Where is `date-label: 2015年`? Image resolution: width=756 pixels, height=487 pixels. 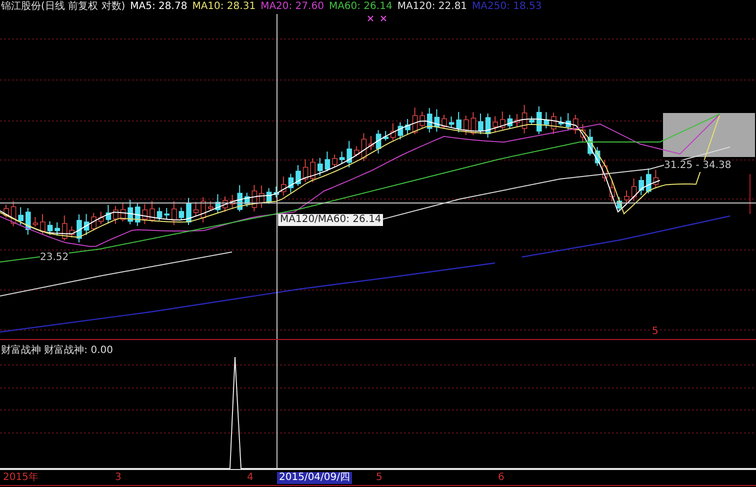 date-label: 2015年 is located at coordinates (21, 478).